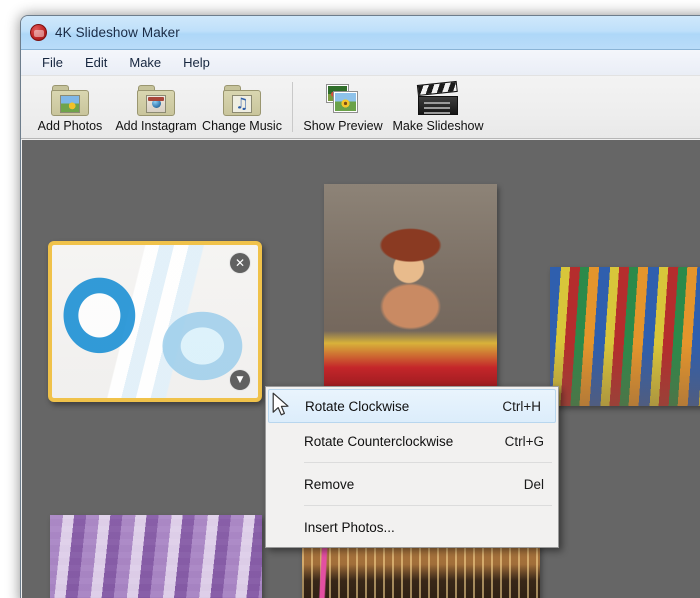 The height and width of the screenshot is (598, 700). I want to click on add-photos-label: Add Photos, so click(70, 126).